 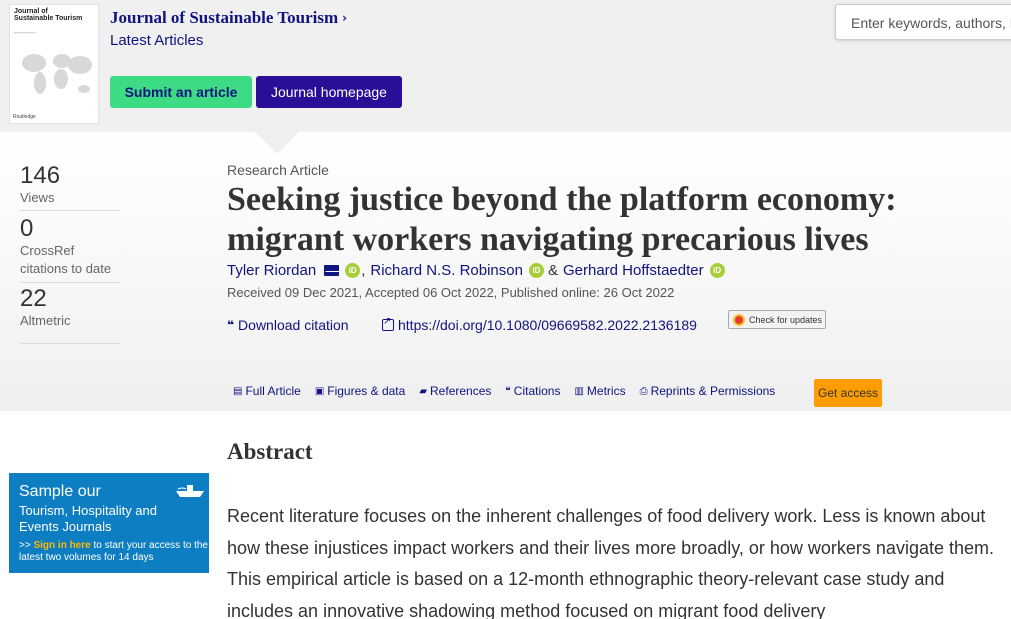 I want to click on metric-altmetric-label: Altmetric, so click(x=45, y=320).